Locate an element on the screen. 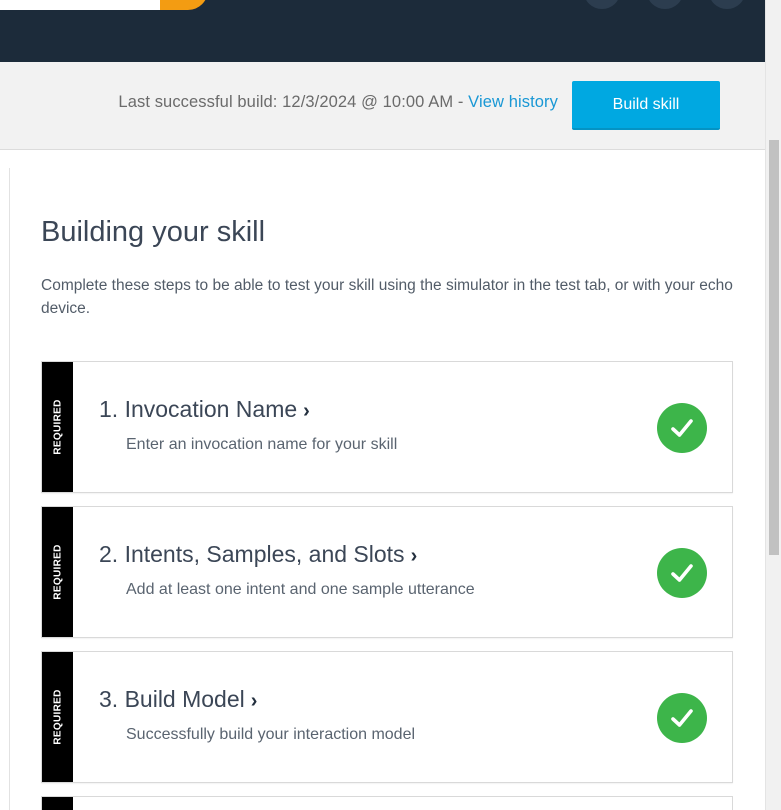 The height and width of the screenshot is (810, 781). step-title: 2. Intents, Samples, and Slots › is located at coordinates (258, 554).